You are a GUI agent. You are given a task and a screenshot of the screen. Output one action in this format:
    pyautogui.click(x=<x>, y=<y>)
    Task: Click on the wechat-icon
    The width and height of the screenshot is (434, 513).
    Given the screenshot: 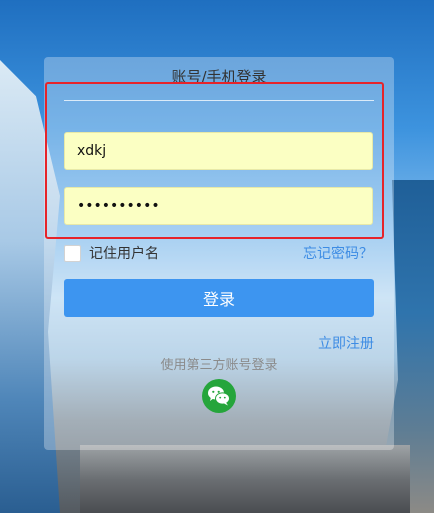 What is the action you would take?
    pyautogui.click(x=219, y=396)
    